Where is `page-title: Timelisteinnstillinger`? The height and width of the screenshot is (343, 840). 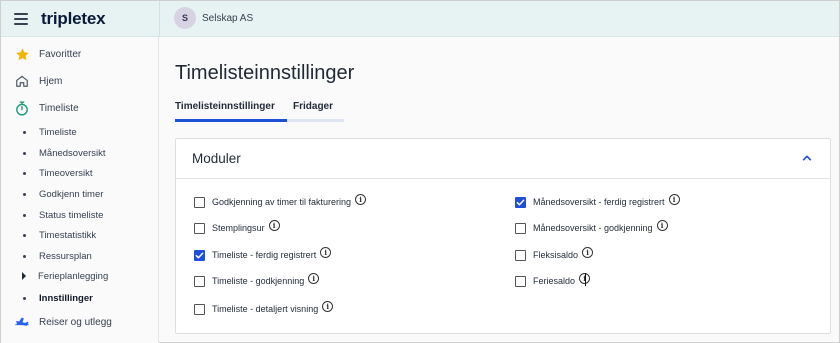 page-title: Timelisteinnstillinger is located at coordinates (265, 73).